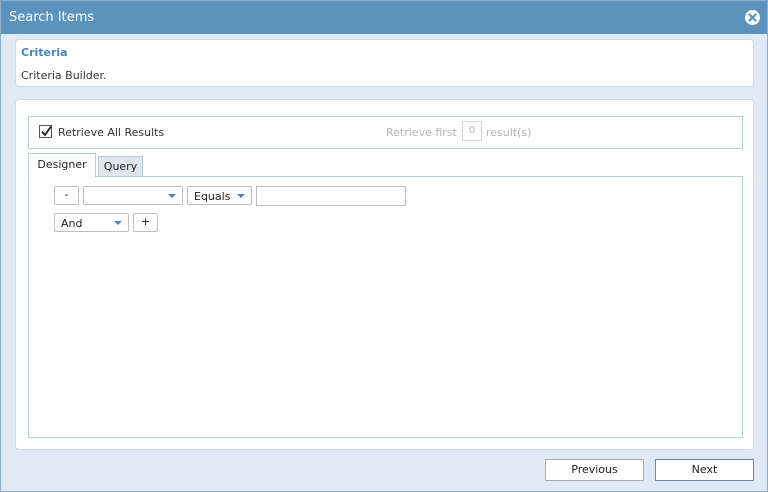  What do you see at coordinates (44, 52) in the screenshot?
I see `criteria-heading: Criteria` at bounding box center [44, 52].